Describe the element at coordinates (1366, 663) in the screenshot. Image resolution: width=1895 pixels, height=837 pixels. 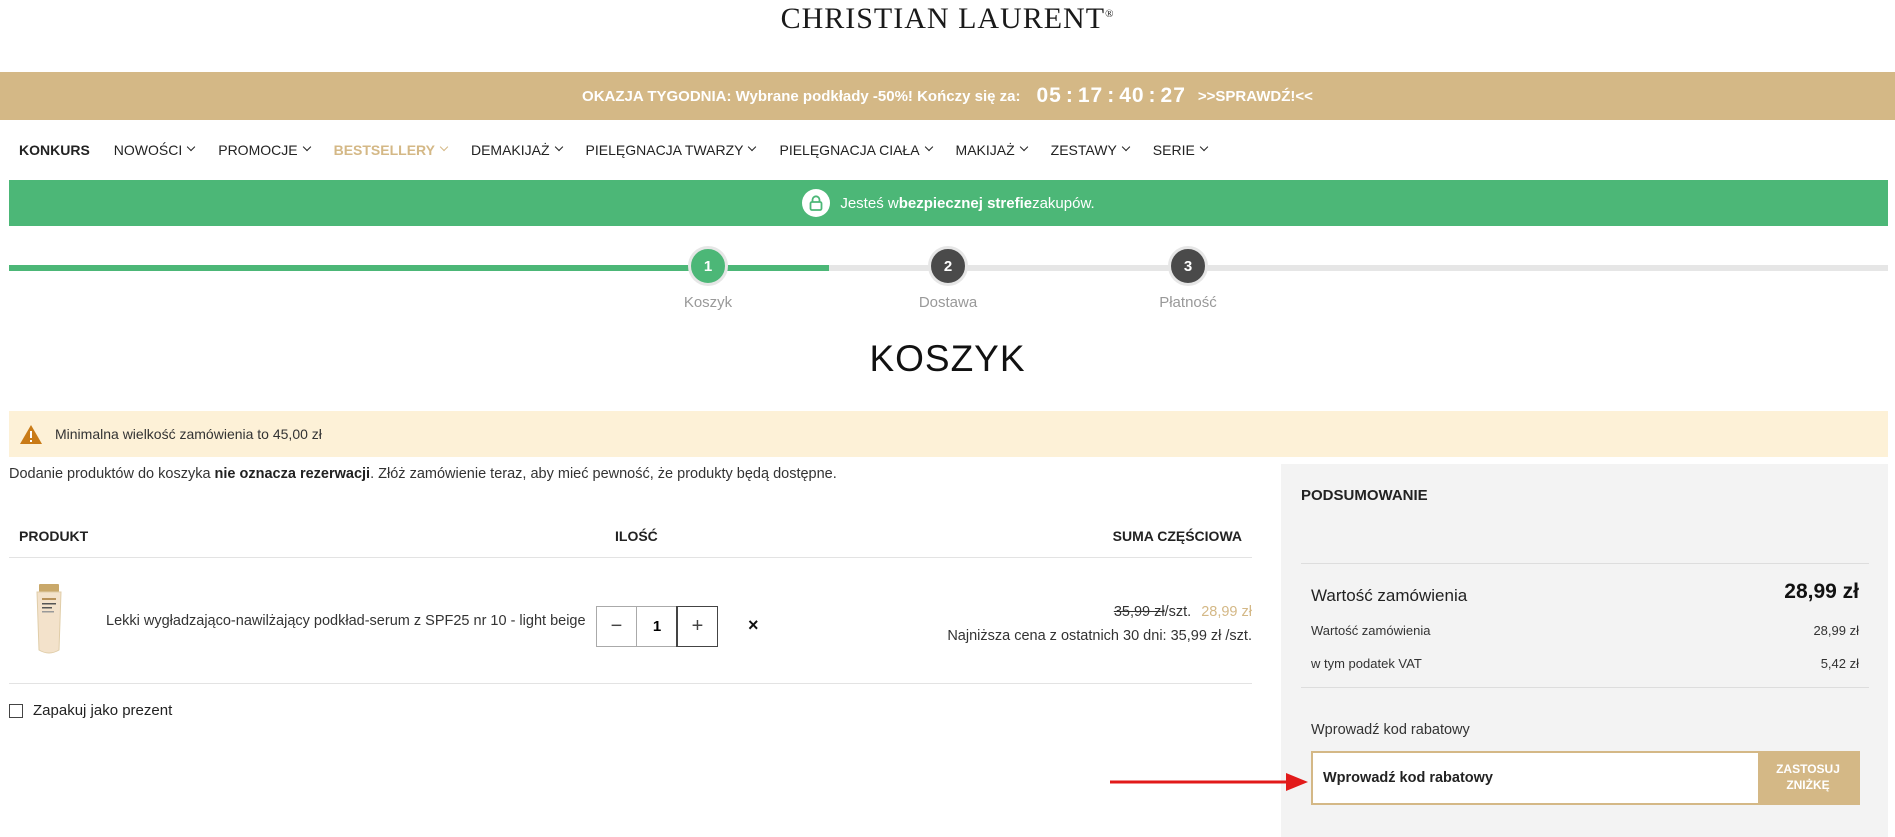
I see `vat-label: w tym podatek VAT` at that location.